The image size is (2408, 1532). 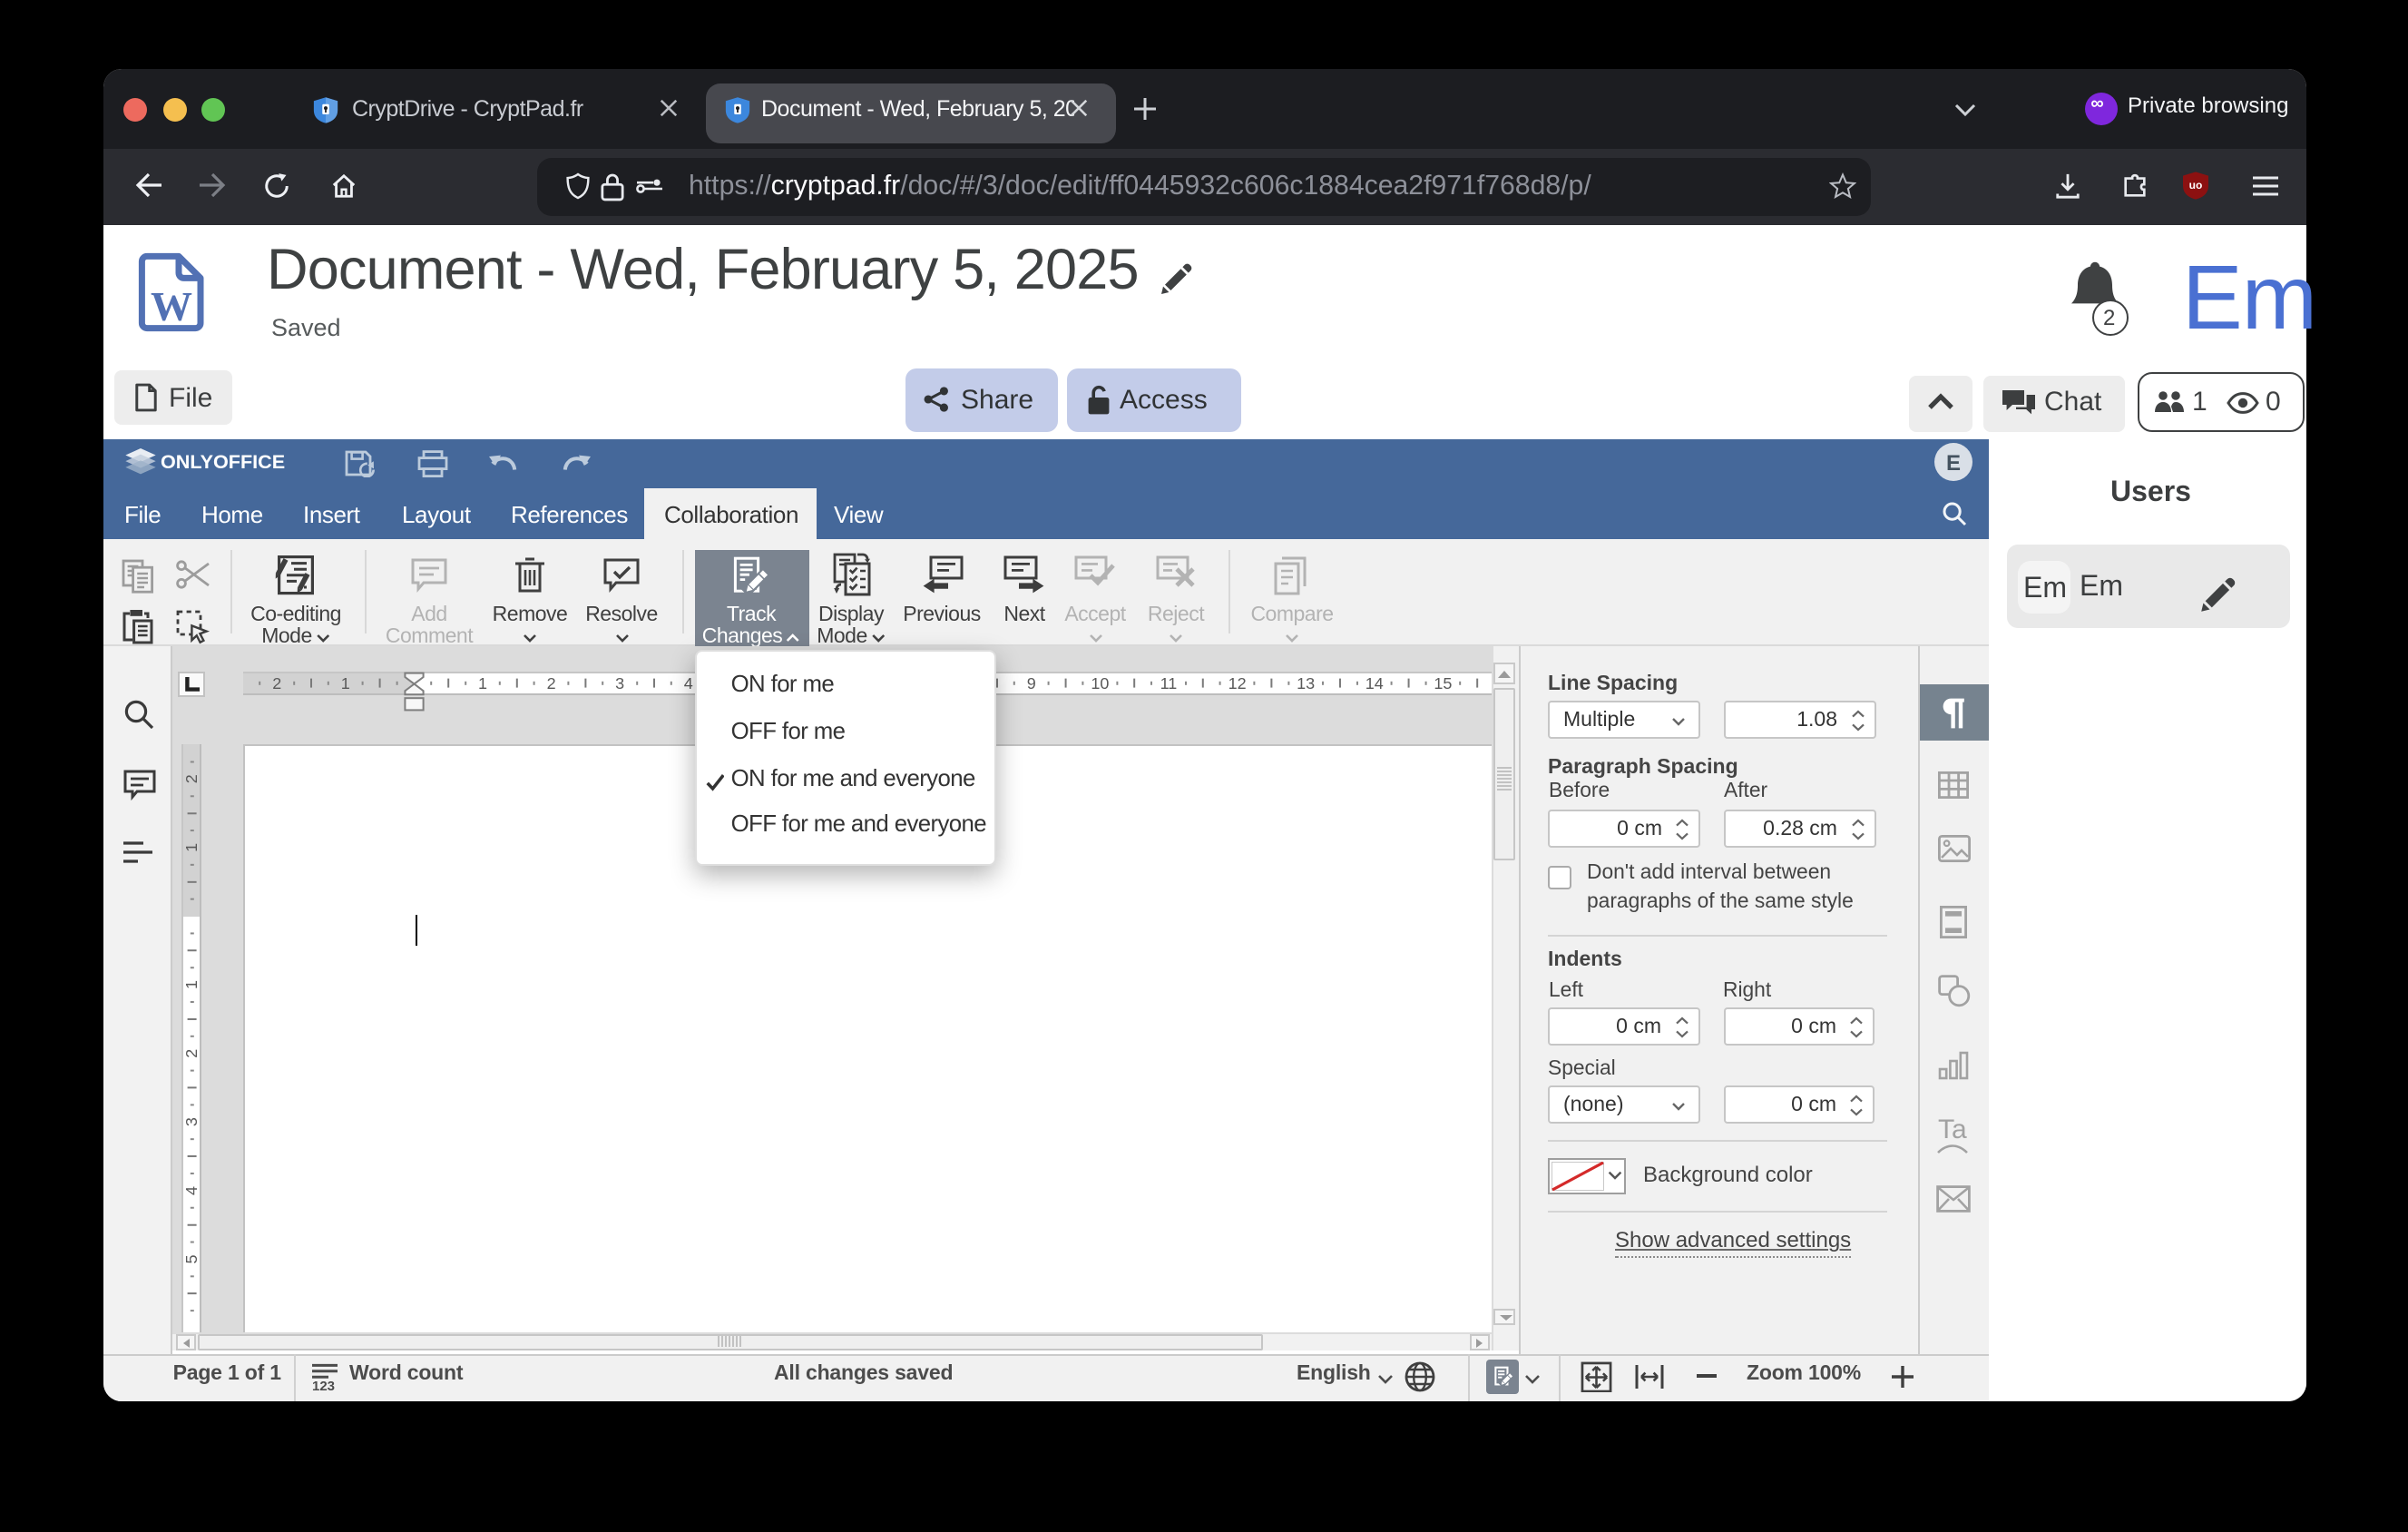 I want to click on svg-text: 14, so click(x=1374, y=682).